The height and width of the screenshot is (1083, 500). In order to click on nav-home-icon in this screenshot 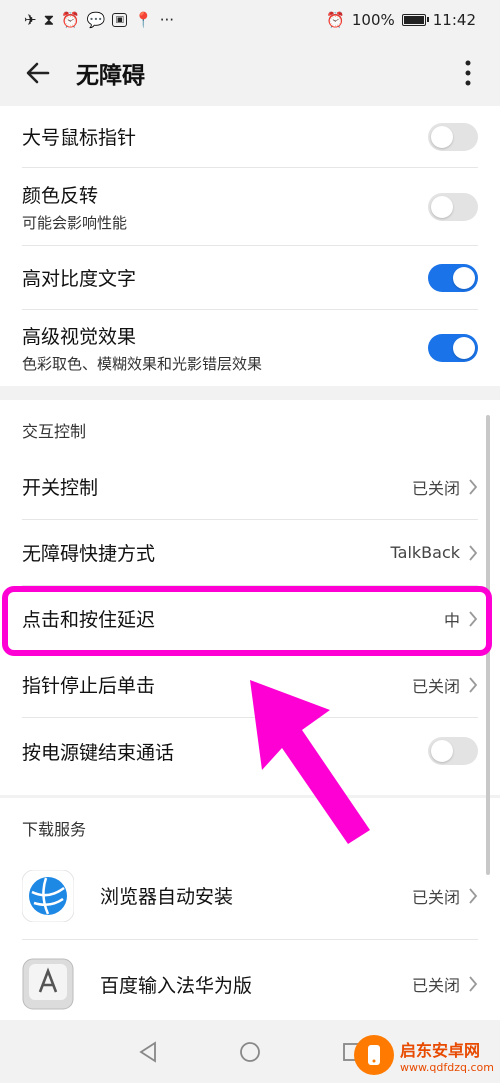, I will do `click(250, 1052)`.